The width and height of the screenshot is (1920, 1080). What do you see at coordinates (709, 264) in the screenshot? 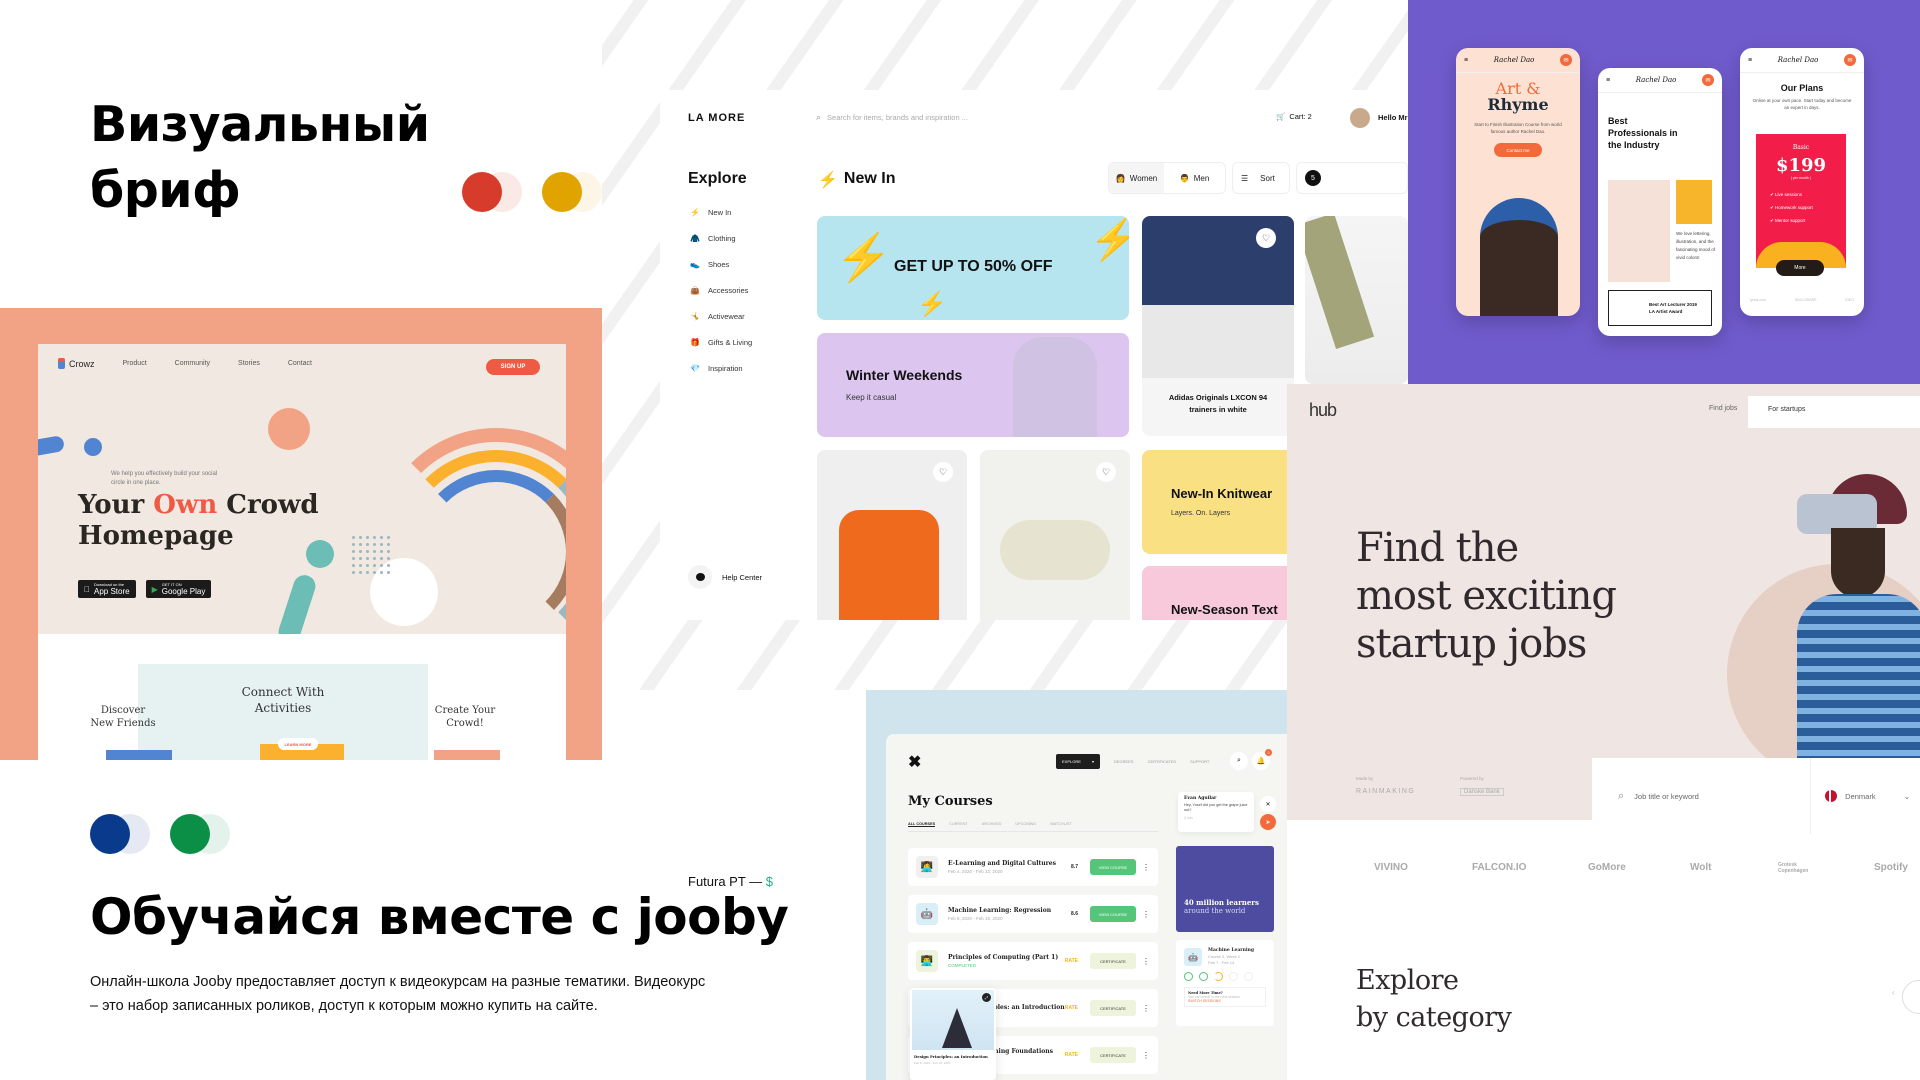
I see `sidebar-item-shoes: 👟 Shoes` at bounding box center [709, 264].